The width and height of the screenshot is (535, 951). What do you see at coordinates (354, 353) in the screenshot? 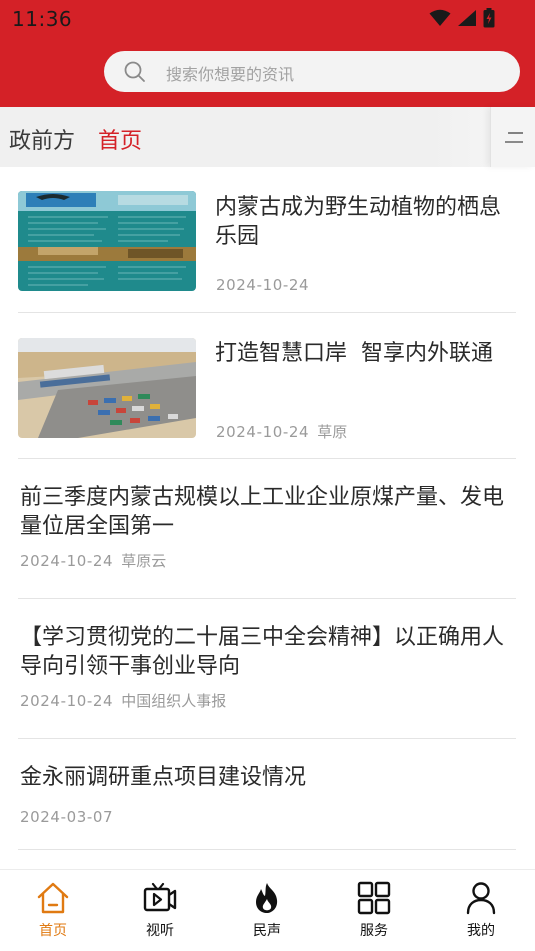
I see `news-title: 打造智慧口岸 智享内外联通` at bounding box center [354, 353].